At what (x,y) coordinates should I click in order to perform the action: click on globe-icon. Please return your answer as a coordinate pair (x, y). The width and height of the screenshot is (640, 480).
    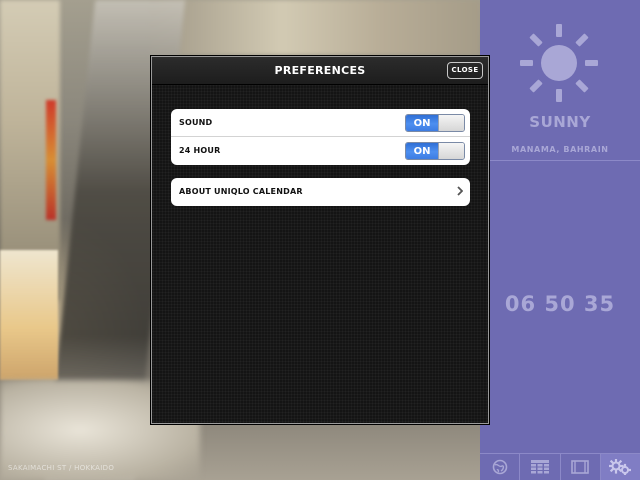
    Looking at the image, I should click on (499, 467).